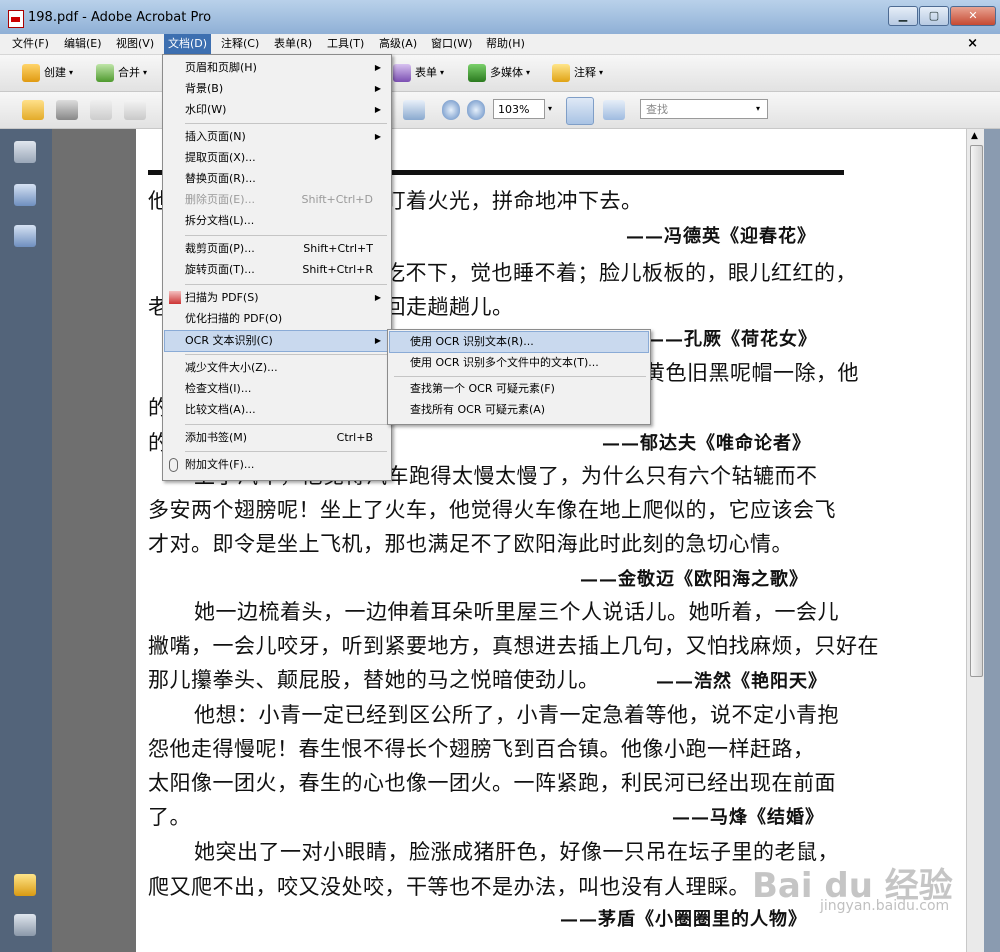 The height and width of the screenshot is (952, 1000). What do you see at coordinates (470, 544) in the screenshot?
I see `page-line: 才对。即令是坐上飞机，那也满足不了欧阳海此时此刻的急切心情。` at bounding box center [470, 544].